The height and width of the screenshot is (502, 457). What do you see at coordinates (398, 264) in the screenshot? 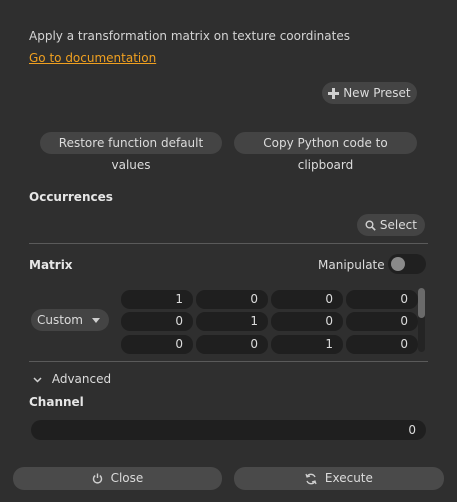
I see `toggle-knob` at bounding box center [398, 264].